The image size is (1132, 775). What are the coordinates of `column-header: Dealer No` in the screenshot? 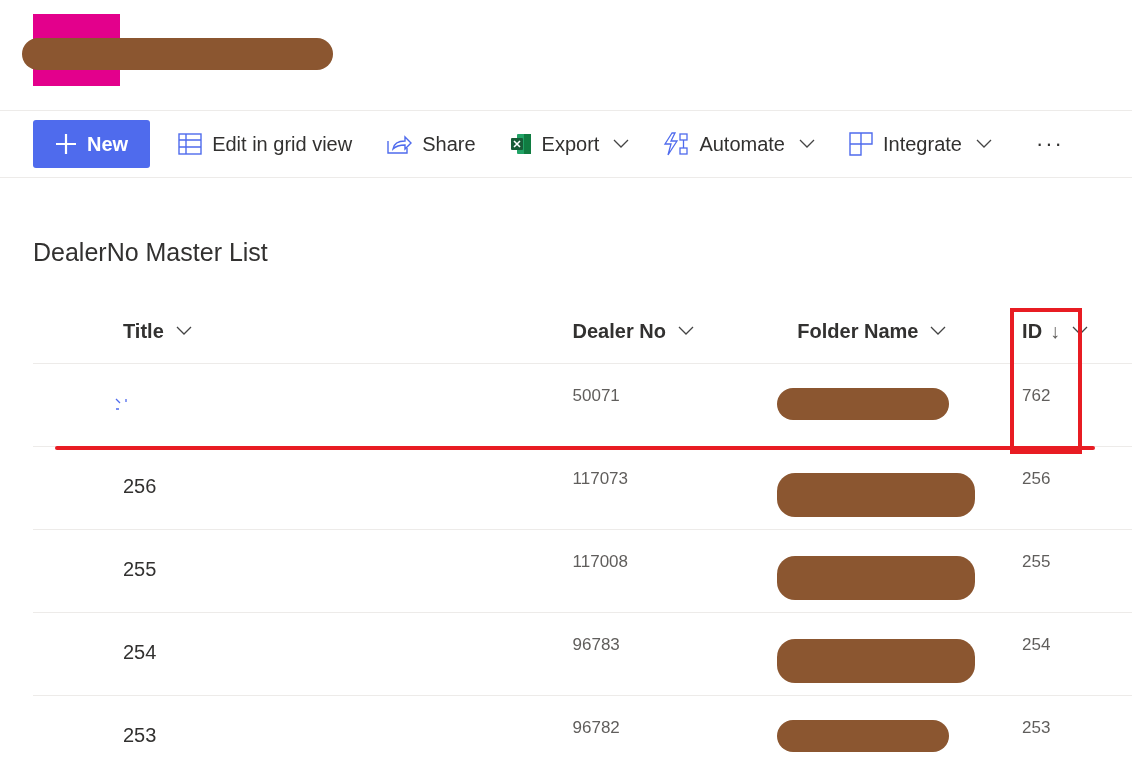 It's located at (685, 331).